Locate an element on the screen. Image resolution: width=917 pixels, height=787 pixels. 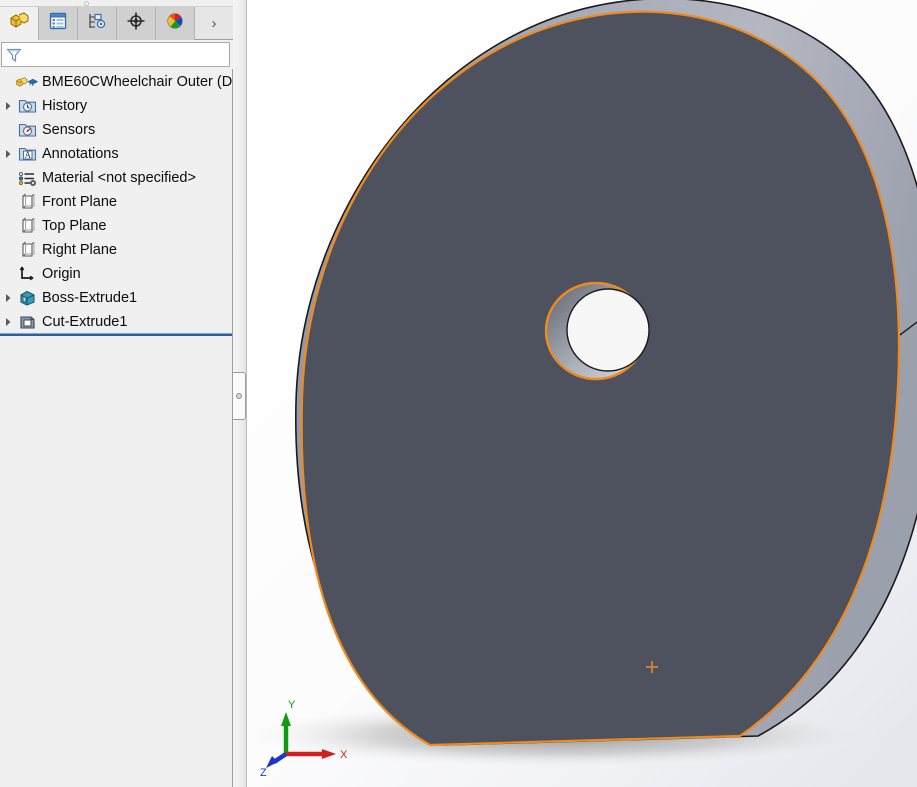
display-manager-icon is located at coordinates (175, 23).